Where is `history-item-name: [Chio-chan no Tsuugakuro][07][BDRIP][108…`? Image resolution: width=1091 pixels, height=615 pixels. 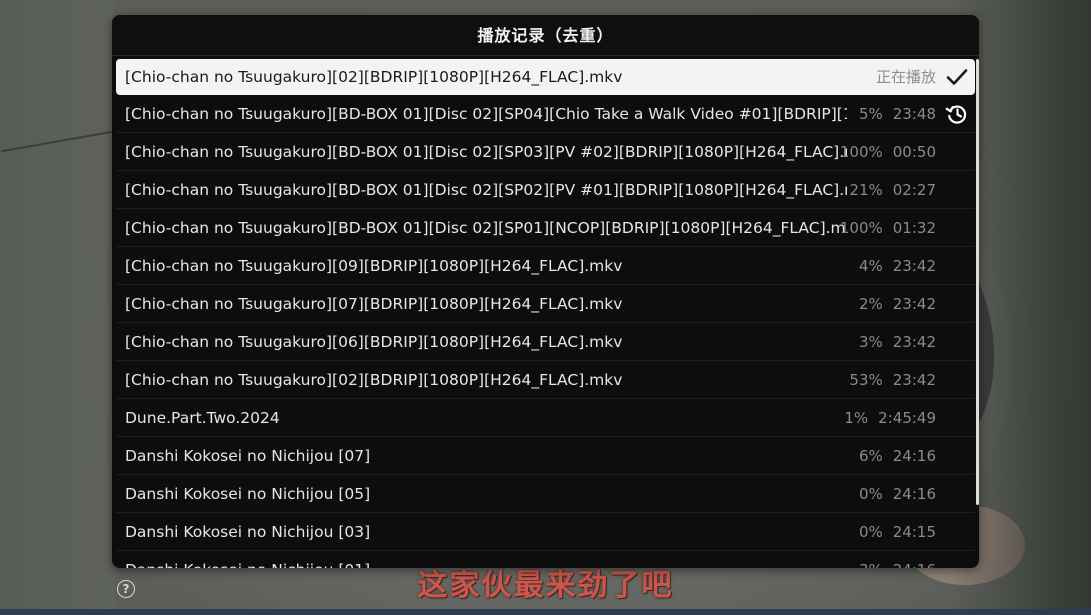 history-item-name: [Chio-chan no Tsuugakuro][07][BDRIP][108… is located at coordinates (374, 304).